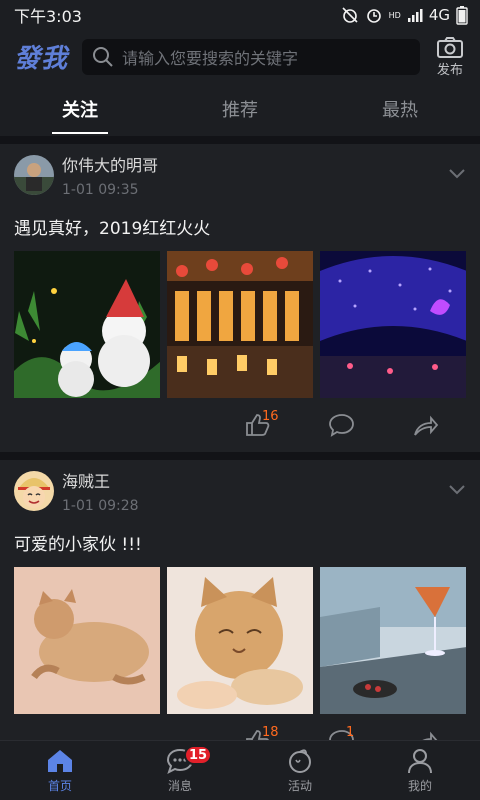 Image resolution: width=480 pixels, height=800 pixels. Describe the element at coordinates (100, 506) in the screenshot. I see `post-time: 1-01 09:28` at that location.